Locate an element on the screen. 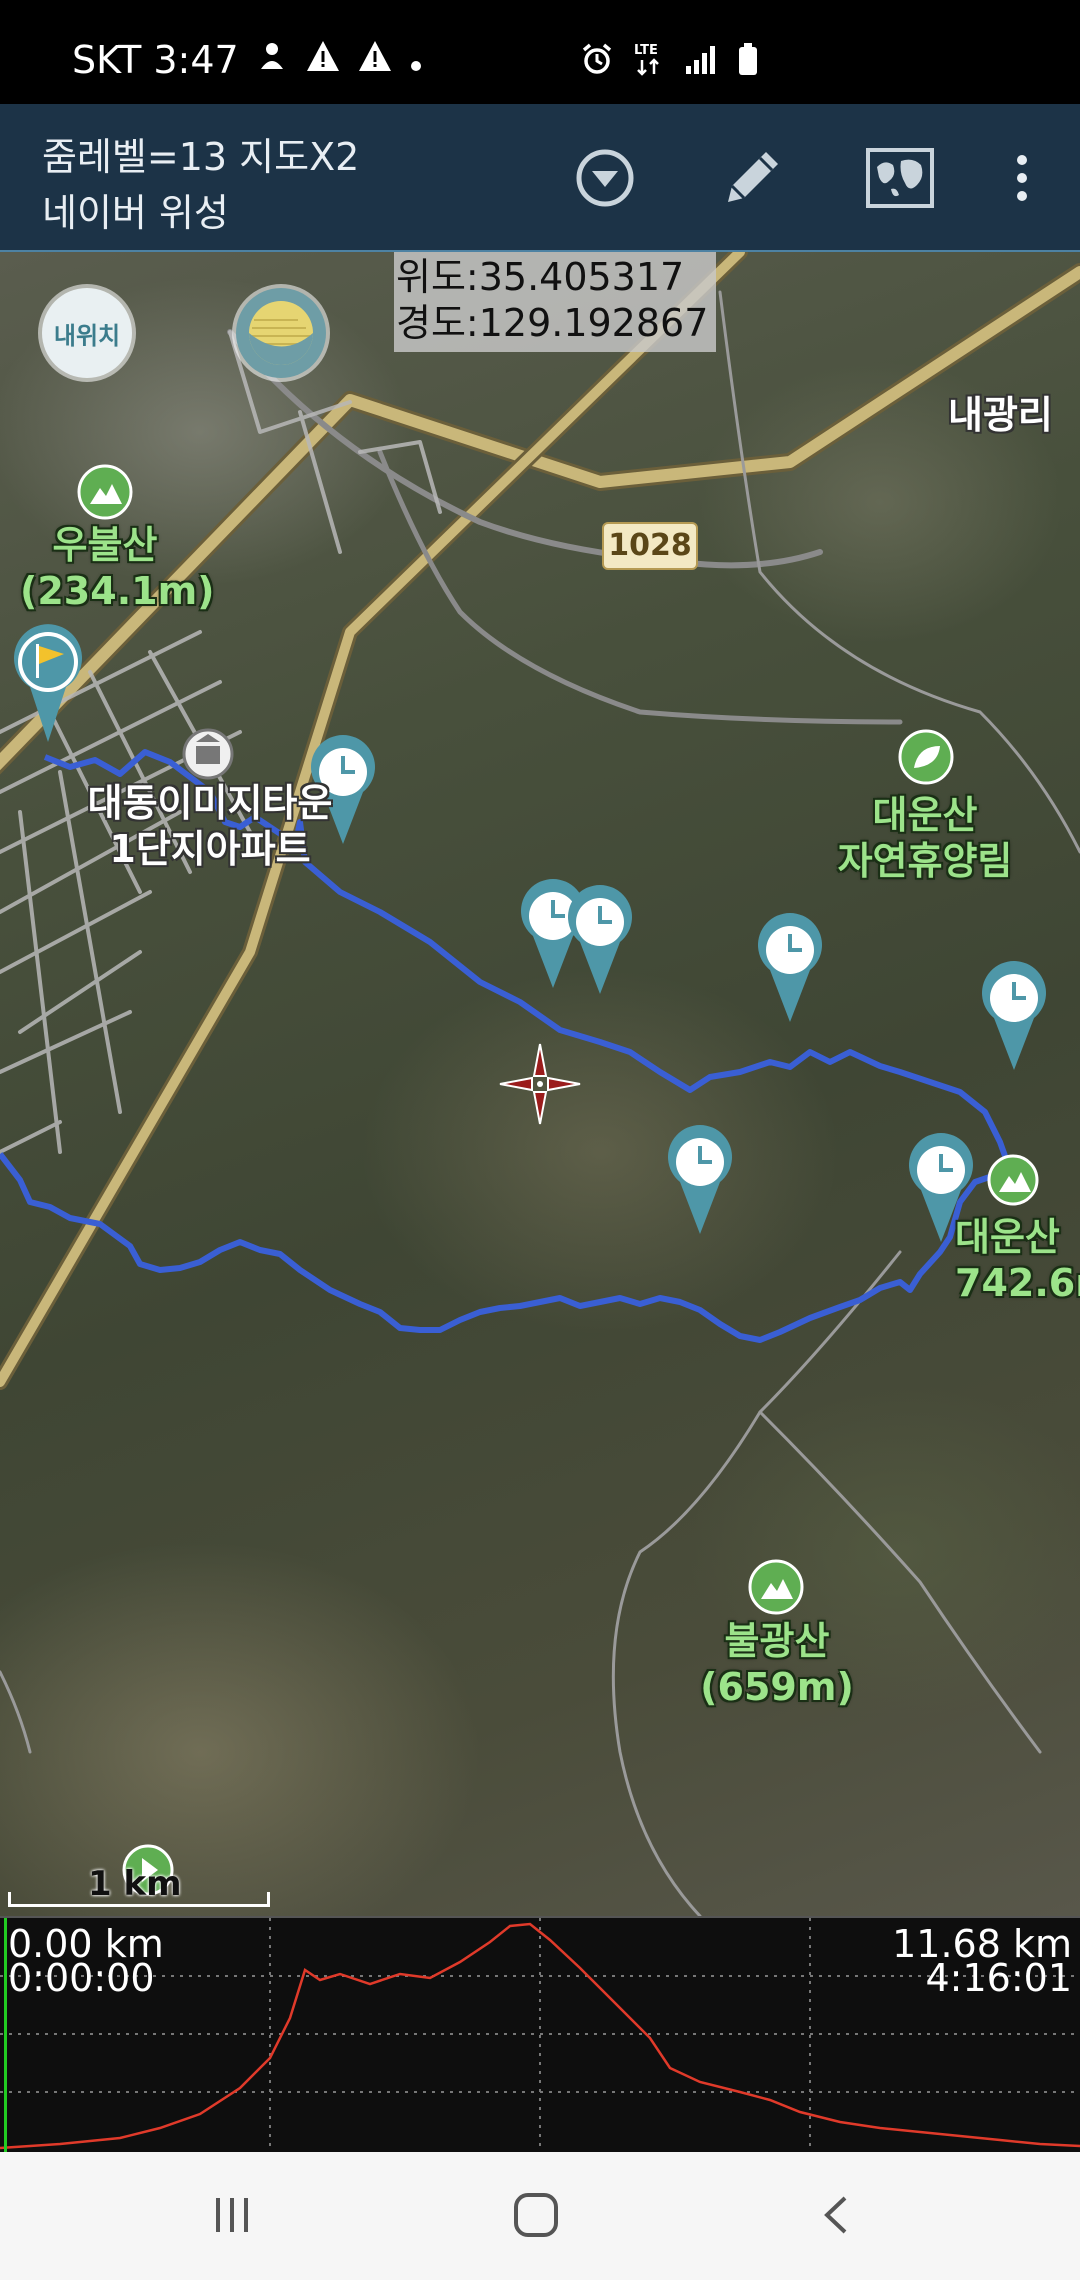 The image size is (1080, 2280). my-location-button: 내위치 is located at coordinates (87, 333).